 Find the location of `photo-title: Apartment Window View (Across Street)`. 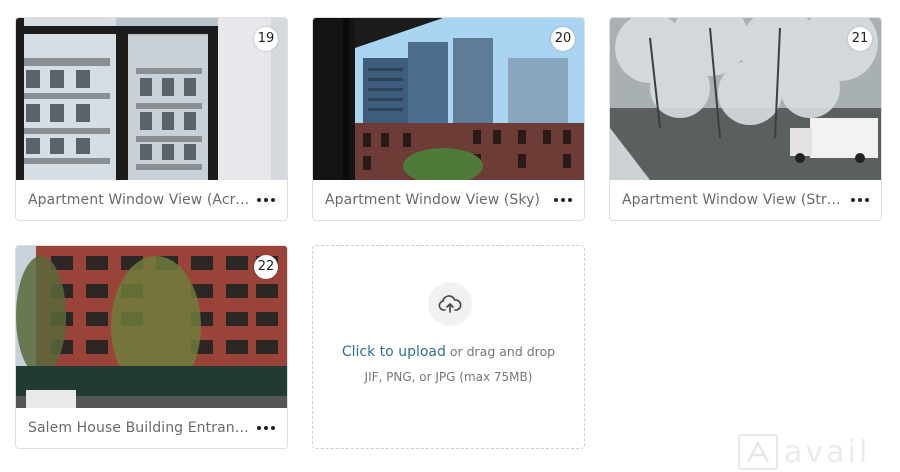

photo-title: Apartment Window View (Across Street) is located at coordinates (139, 200).